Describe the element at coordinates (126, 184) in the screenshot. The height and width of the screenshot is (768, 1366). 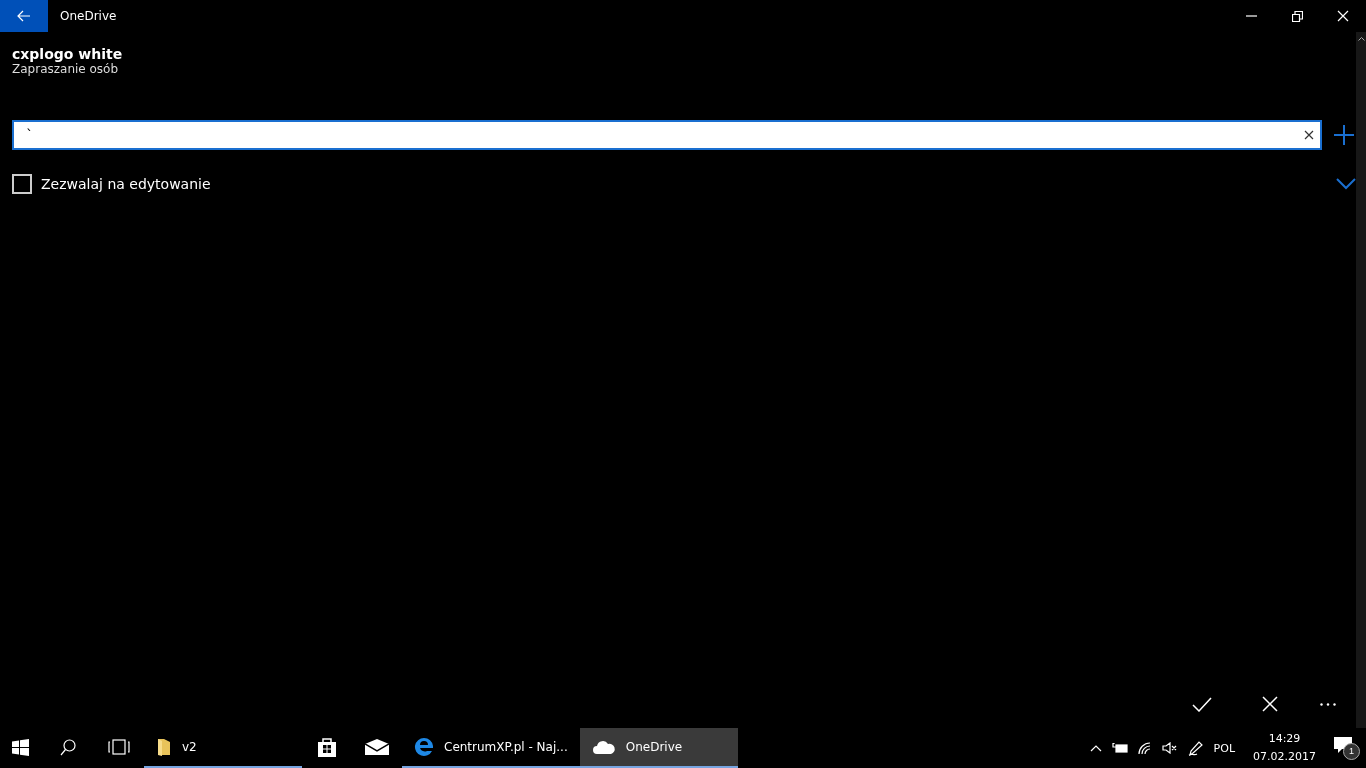
I see `checkbox-label: Zezwalaj na edytowanie` at that location.